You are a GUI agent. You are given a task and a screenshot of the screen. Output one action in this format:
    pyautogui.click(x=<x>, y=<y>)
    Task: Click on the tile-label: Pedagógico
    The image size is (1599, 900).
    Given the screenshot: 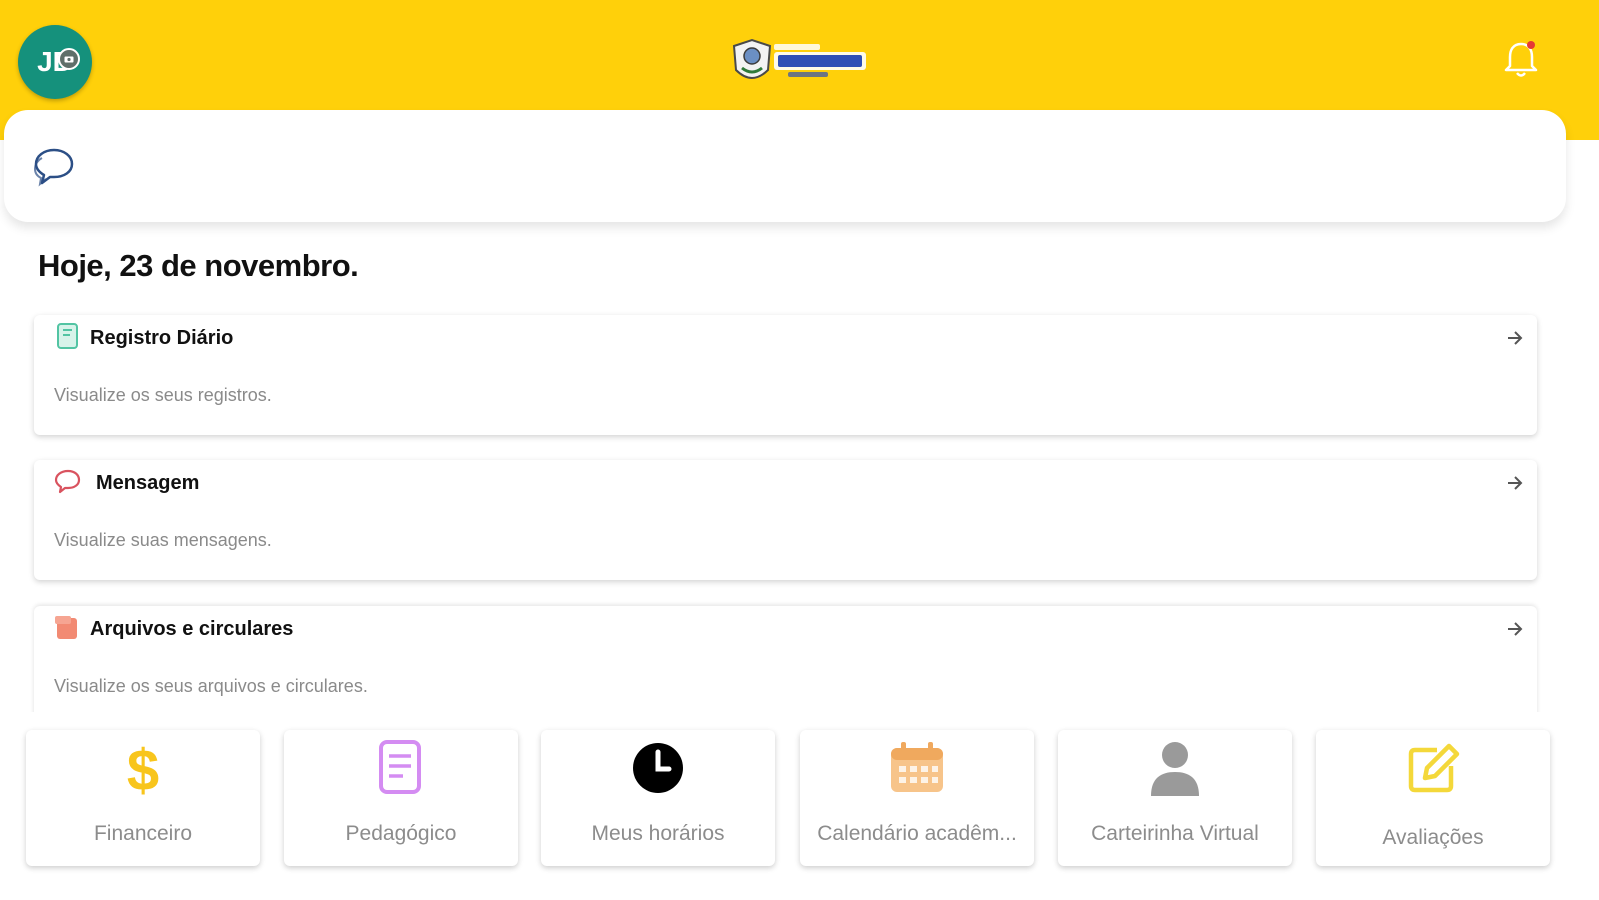 What is the action you would take?
    pyautogui.click(x=401, y=833)
    